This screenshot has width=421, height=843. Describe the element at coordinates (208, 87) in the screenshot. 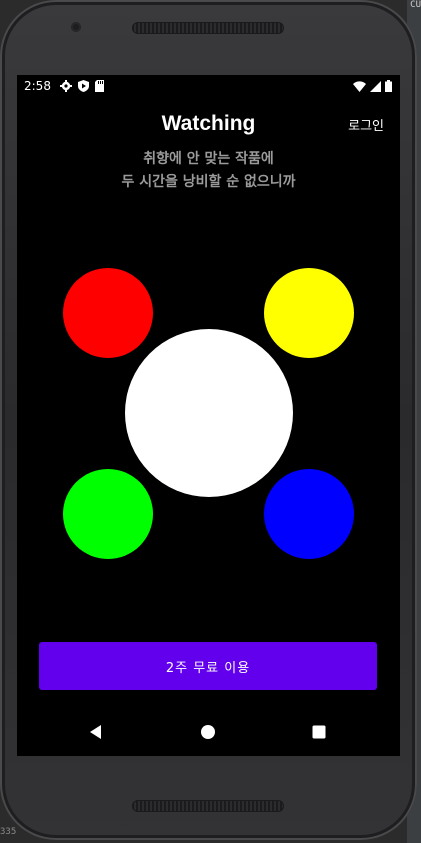

I see `status-bar: 2:58` at that location.